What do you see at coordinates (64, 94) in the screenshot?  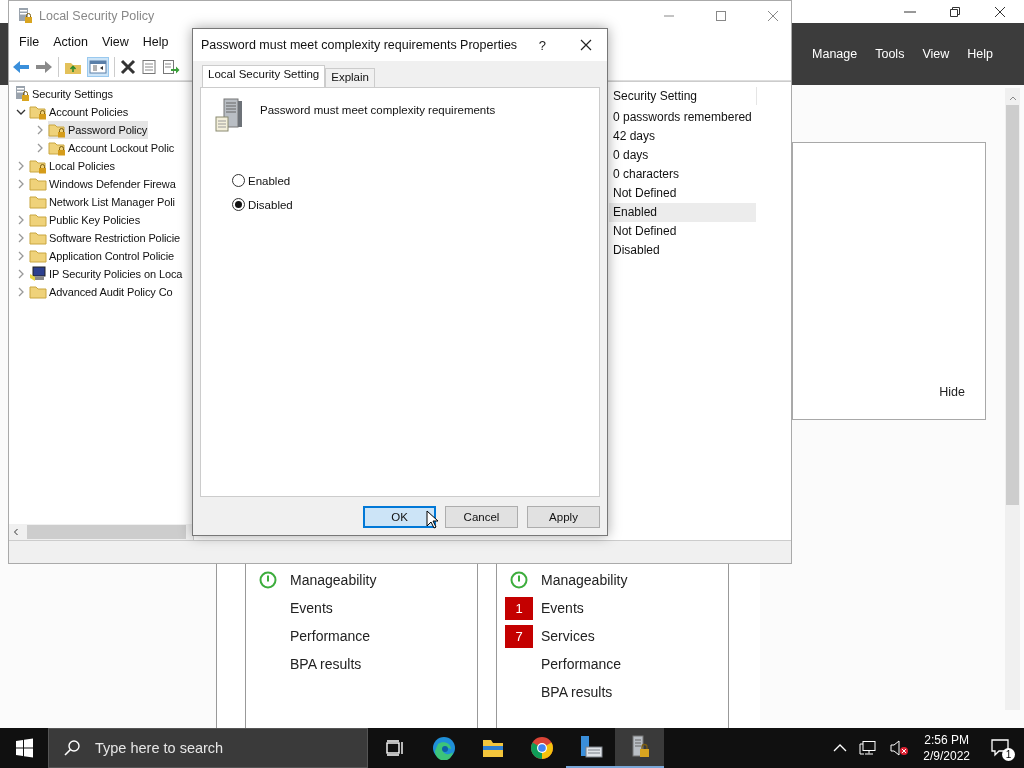 I see `tree-item: Security Settings` at bounding box center [64, 94].